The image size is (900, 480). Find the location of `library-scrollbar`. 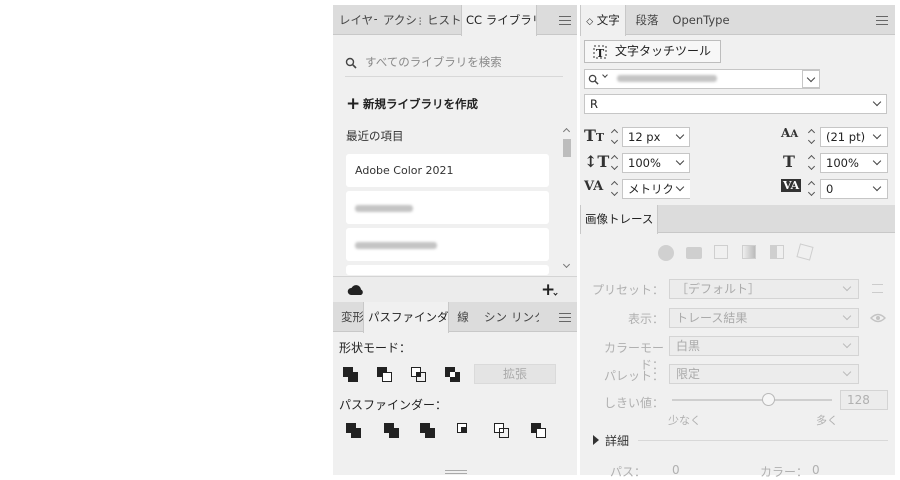

library-scrollbar is located at coordinates (567, 200).